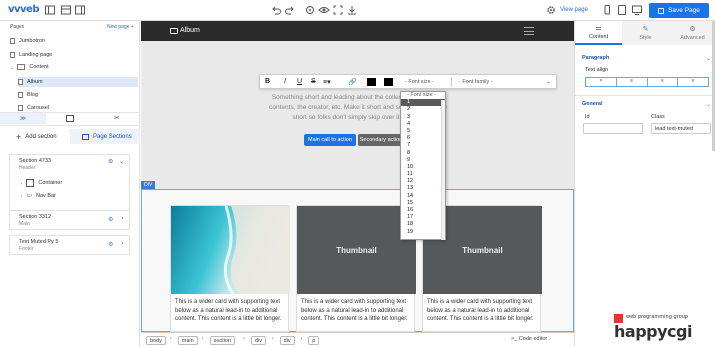 Image resolution: width=715 pixels, height=347 pixels. Describe the element at coordinates (505, 82) in the screenshot. I see `font-family-select: - Font family - ⌄` at that location.